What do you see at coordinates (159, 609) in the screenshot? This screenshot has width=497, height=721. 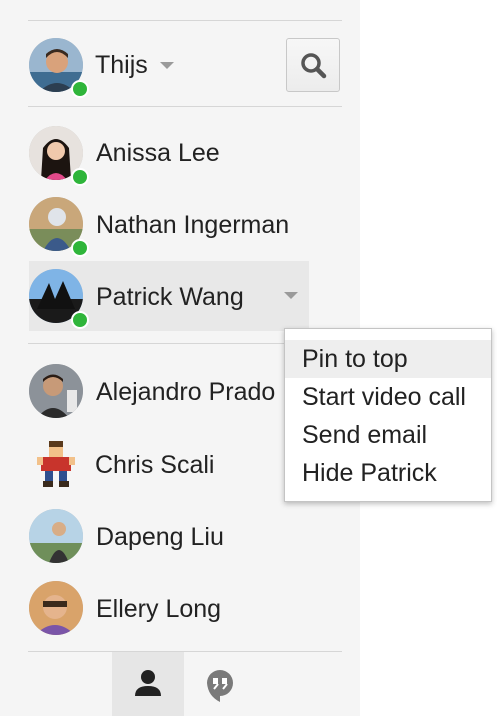 I see `contact-name: Ellery Long` at bounding box center [159, 609].